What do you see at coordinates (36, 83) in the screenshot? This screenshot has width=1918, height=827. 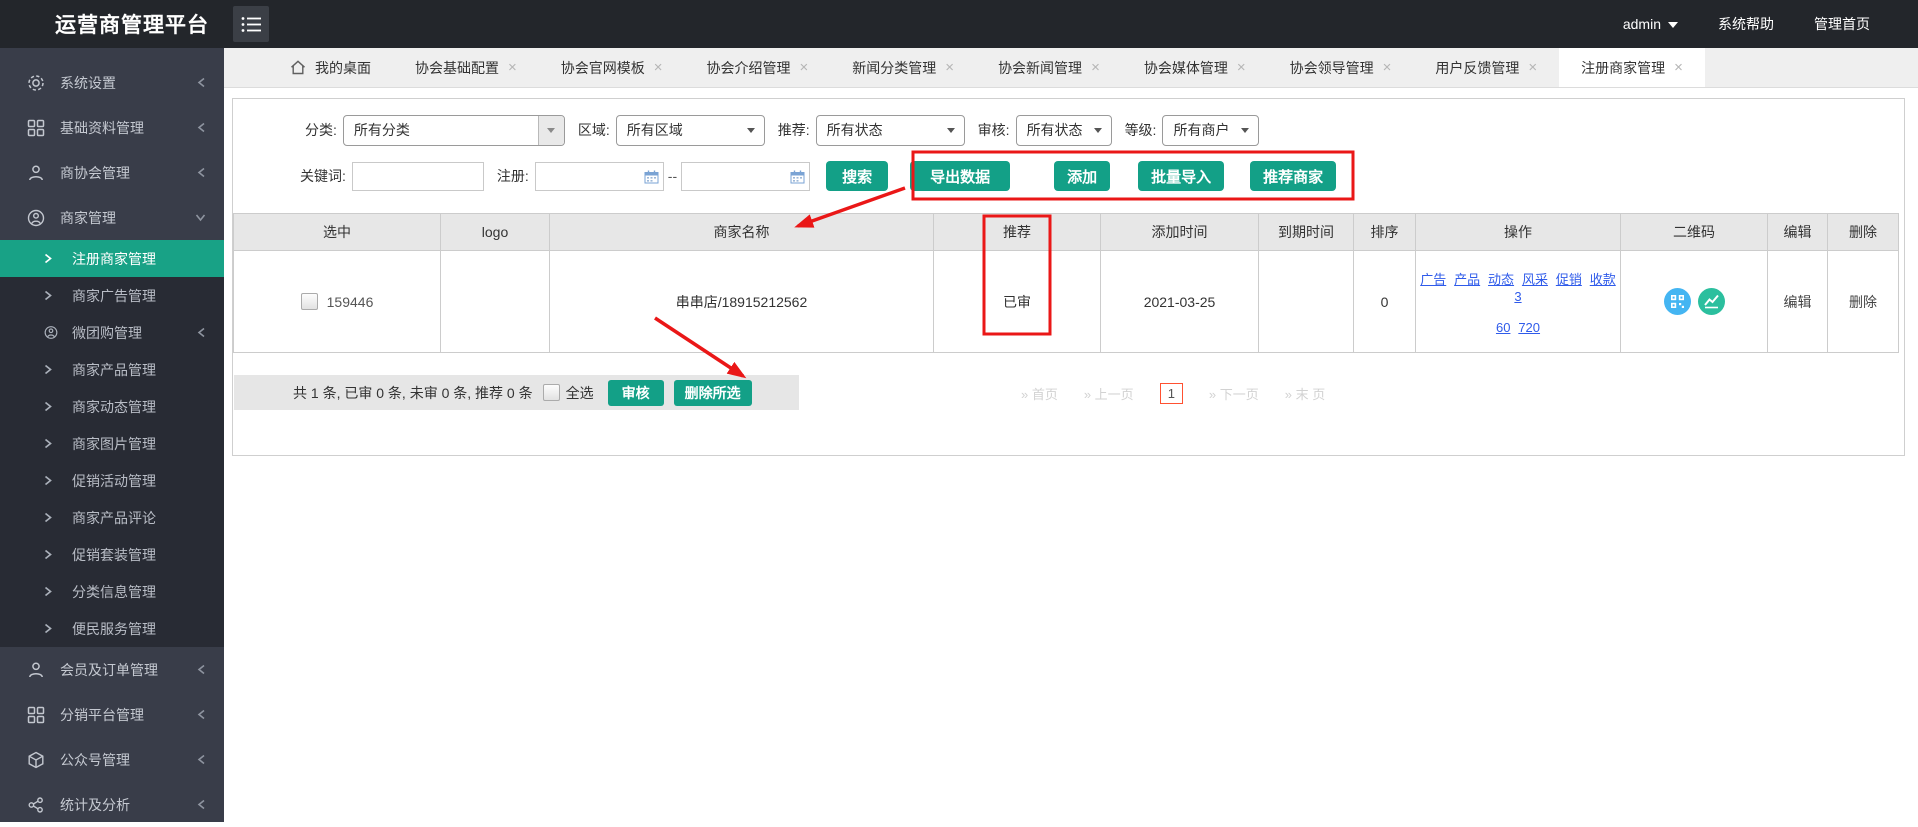 I see `gear-icon` at bounding box center [36, 83].